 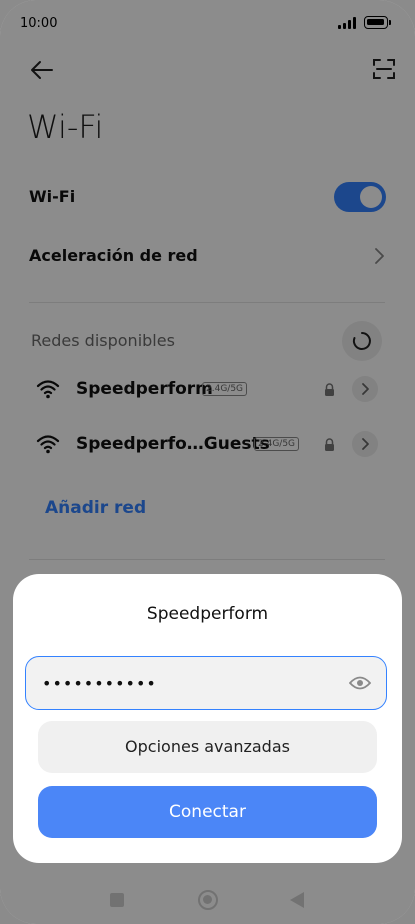 I want to click on dialog-title: Speedperform, so click(x=207, y=614).